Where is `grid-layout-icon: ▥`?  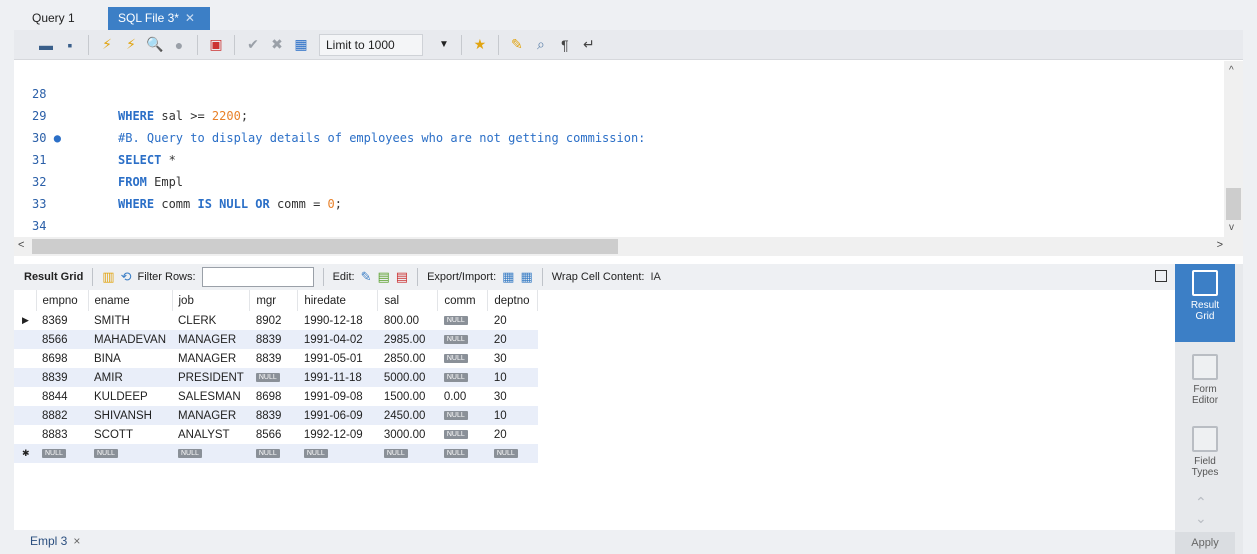 grid-layout-icon: ▥ is located at coordinates (108, 277).